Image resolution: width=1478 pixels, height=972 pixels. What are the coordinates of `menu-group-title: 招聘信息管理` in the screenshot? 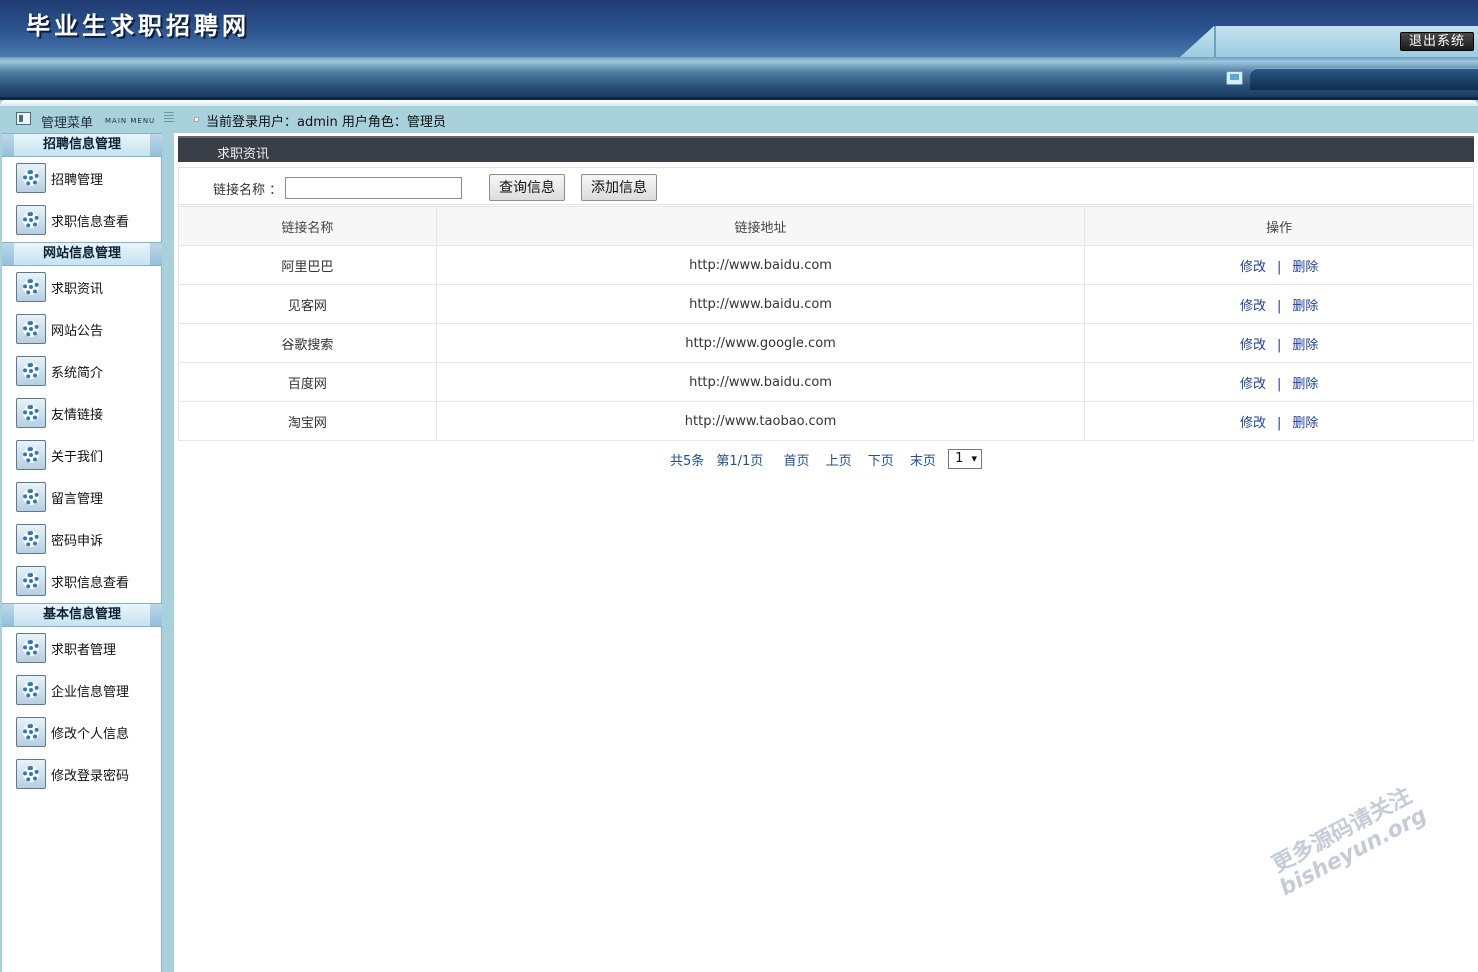 It's located at (82, 145).